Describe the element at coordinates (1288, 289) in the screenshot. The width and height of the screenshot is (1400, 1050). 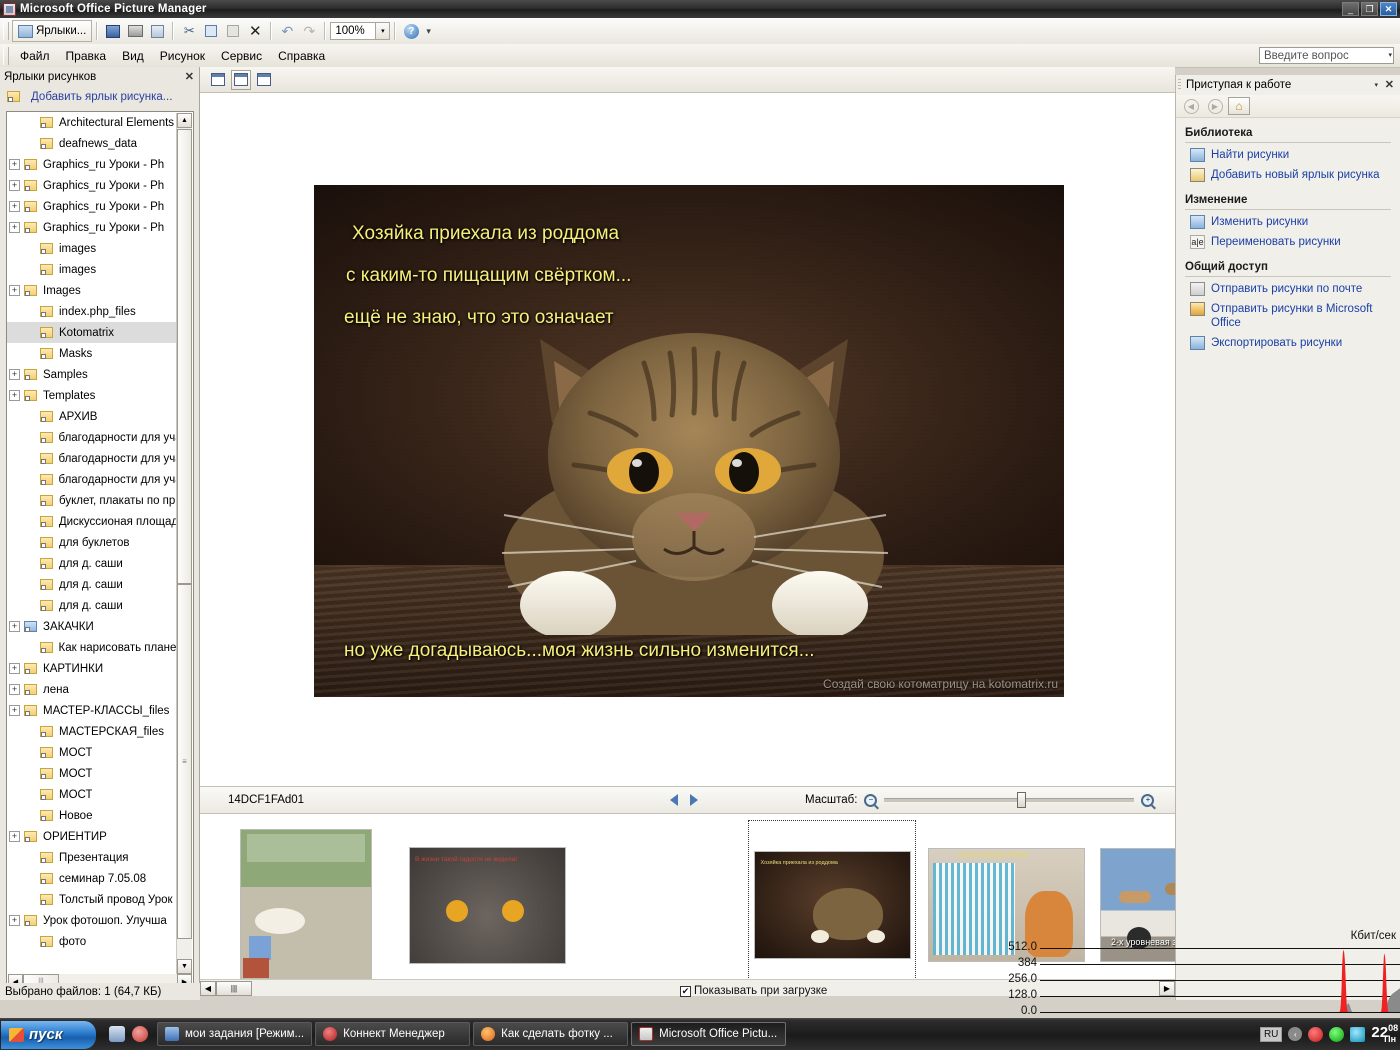
I see `send-mail-link: Отправить рисунки по почте` at that location.